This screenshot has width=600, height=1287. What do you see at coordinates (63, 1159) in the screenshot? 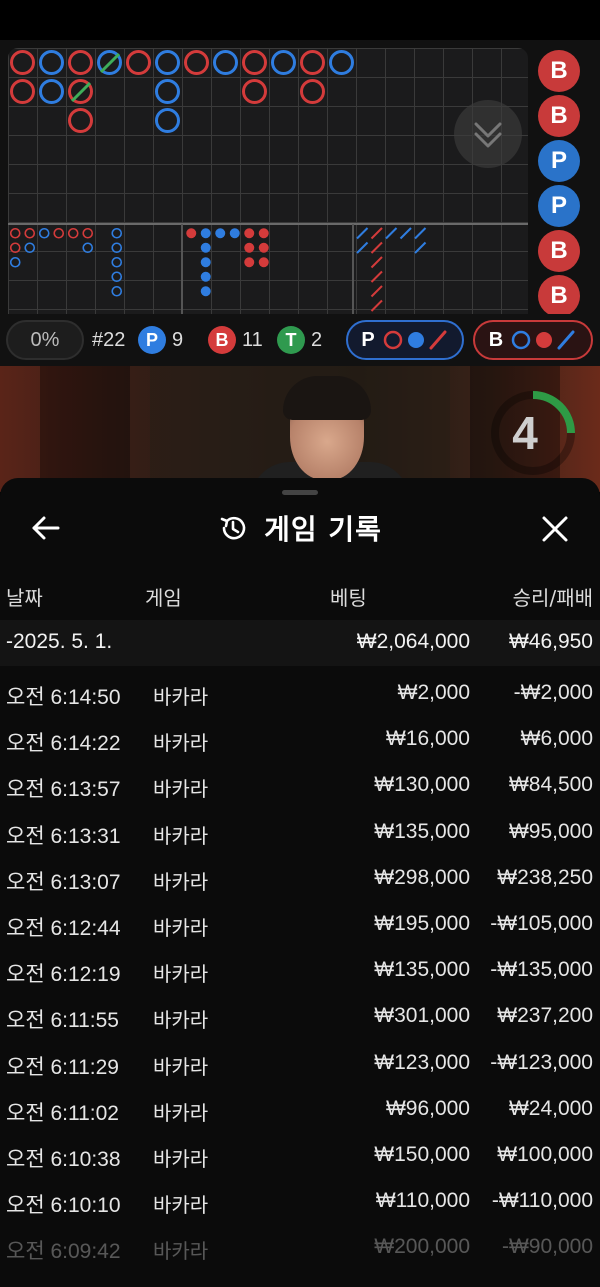
I see `row-time: 오전 6:10:38` at bounding box center [63, 1159].